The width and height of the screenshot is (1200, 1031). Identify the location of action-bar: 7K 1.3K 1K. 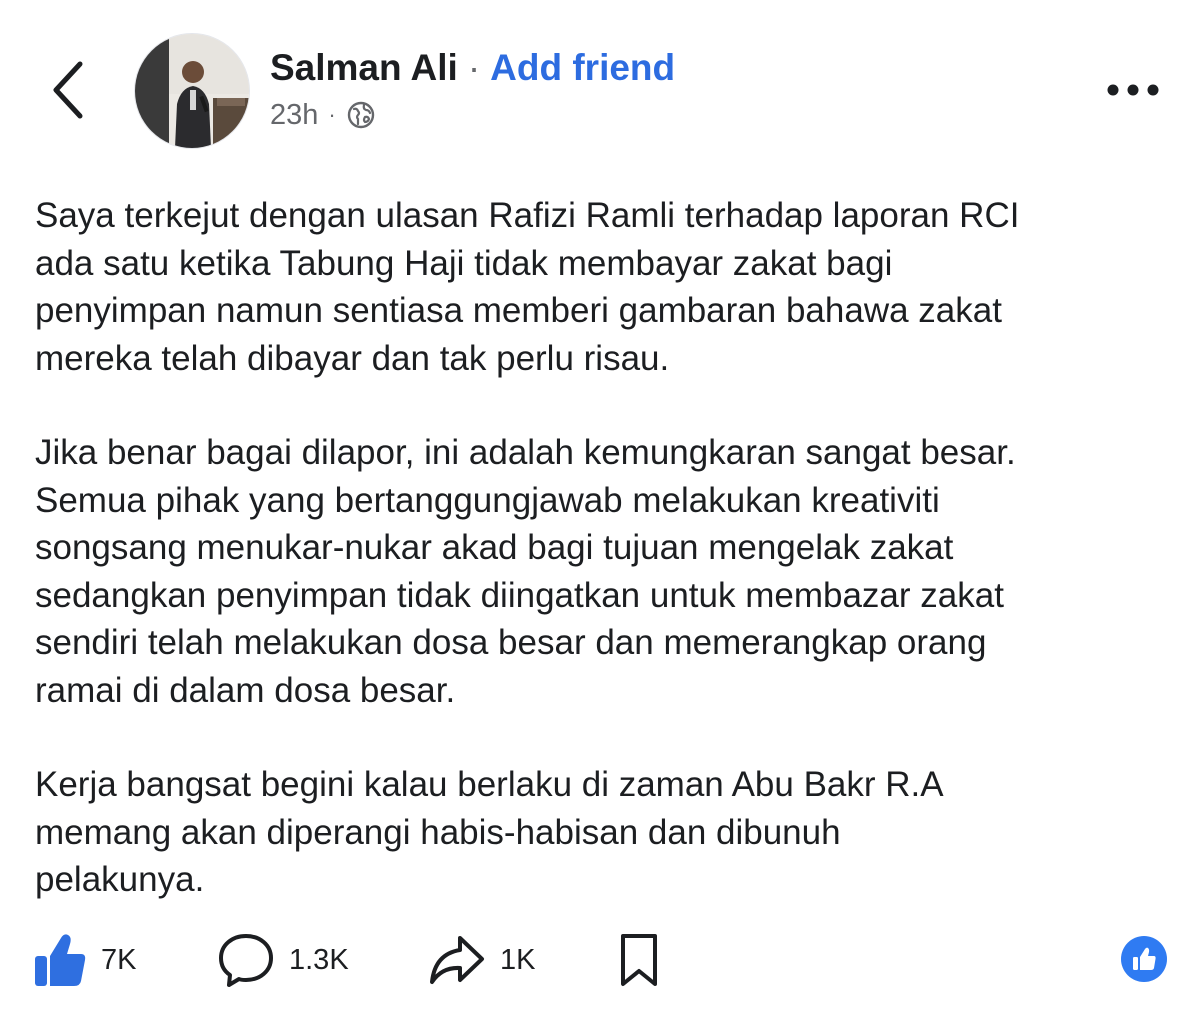
(600, 960).